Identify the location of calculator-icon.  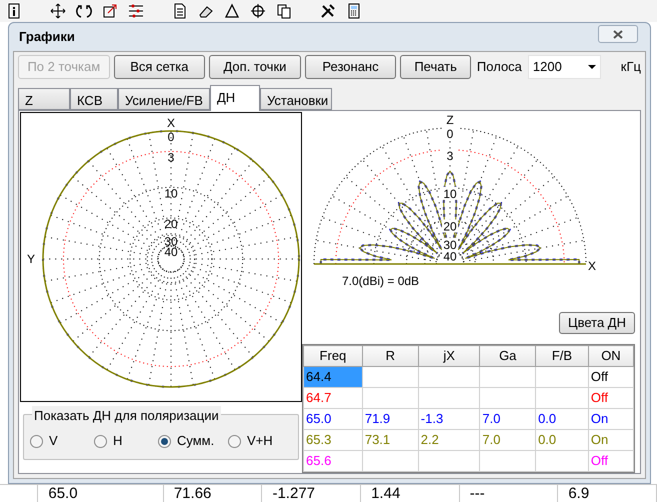
(354, 11).